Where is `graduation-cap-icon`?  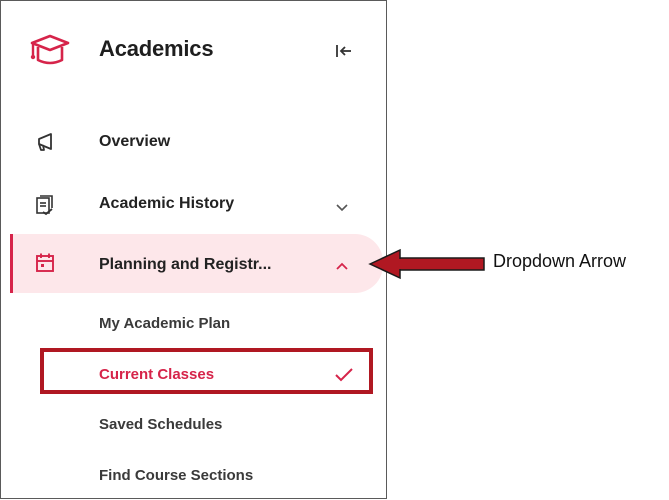
graduation-cap-icon is located at coordinates (50, 50).